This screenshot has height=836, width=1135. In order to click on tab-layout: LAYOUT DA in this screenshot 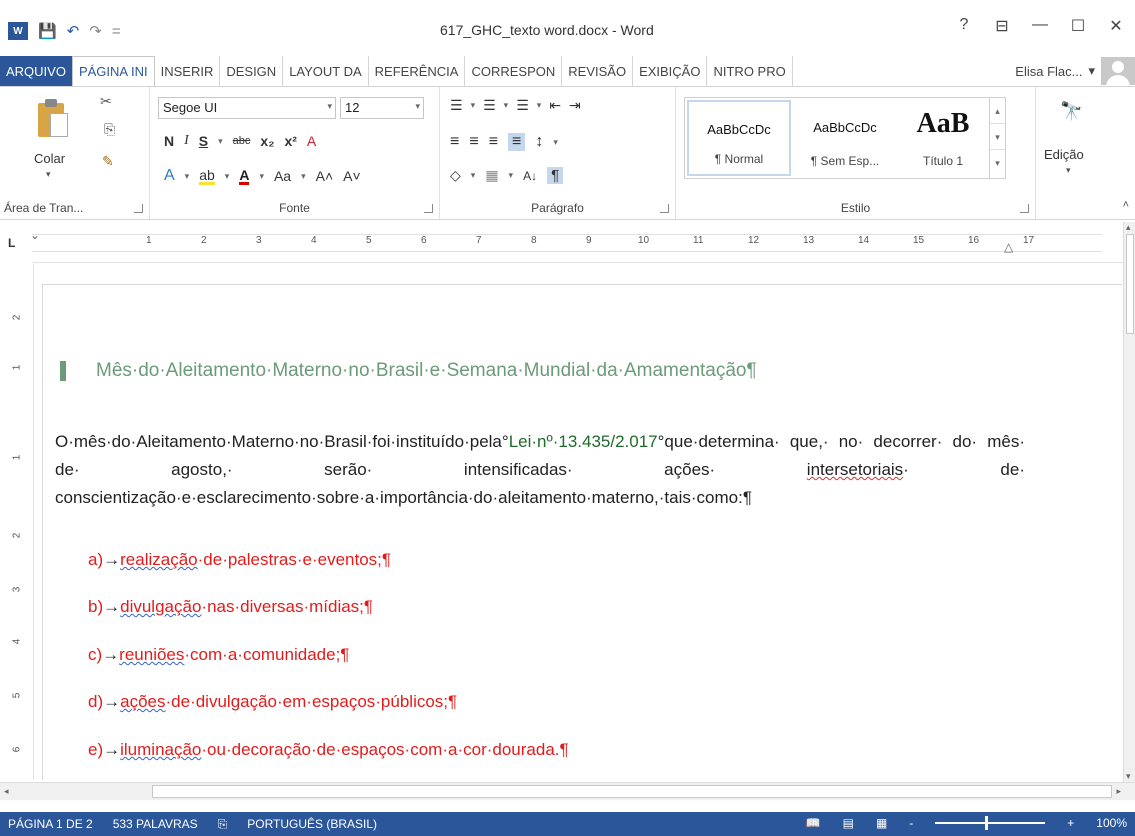, I will do `click(326, 71)`.